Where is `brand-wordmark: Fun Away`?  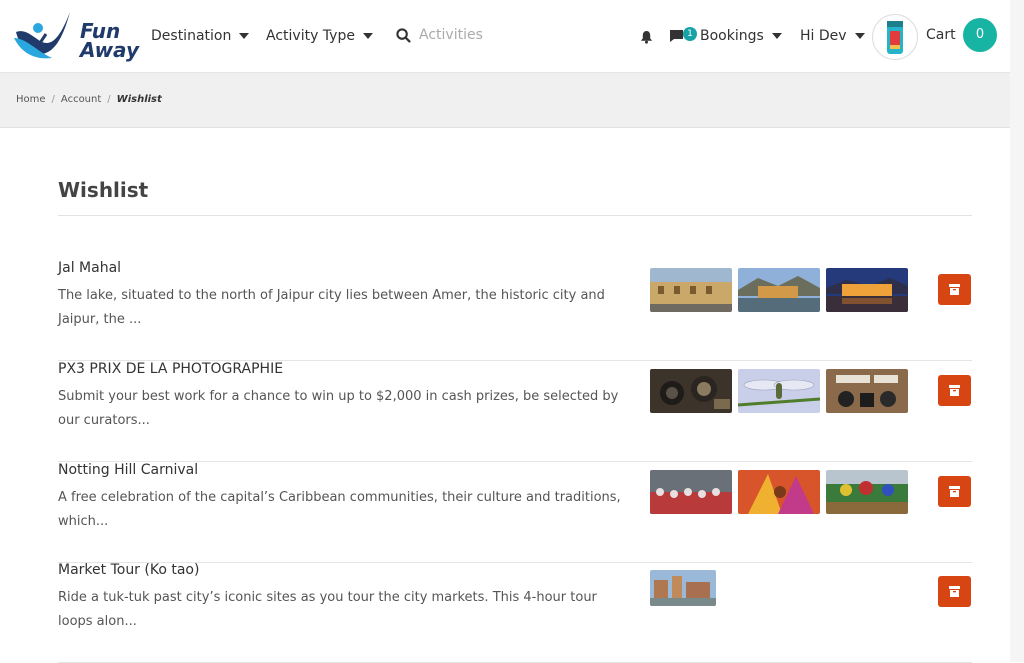 brand-wordmark: Fun Away is located at coordinates (109, 41).